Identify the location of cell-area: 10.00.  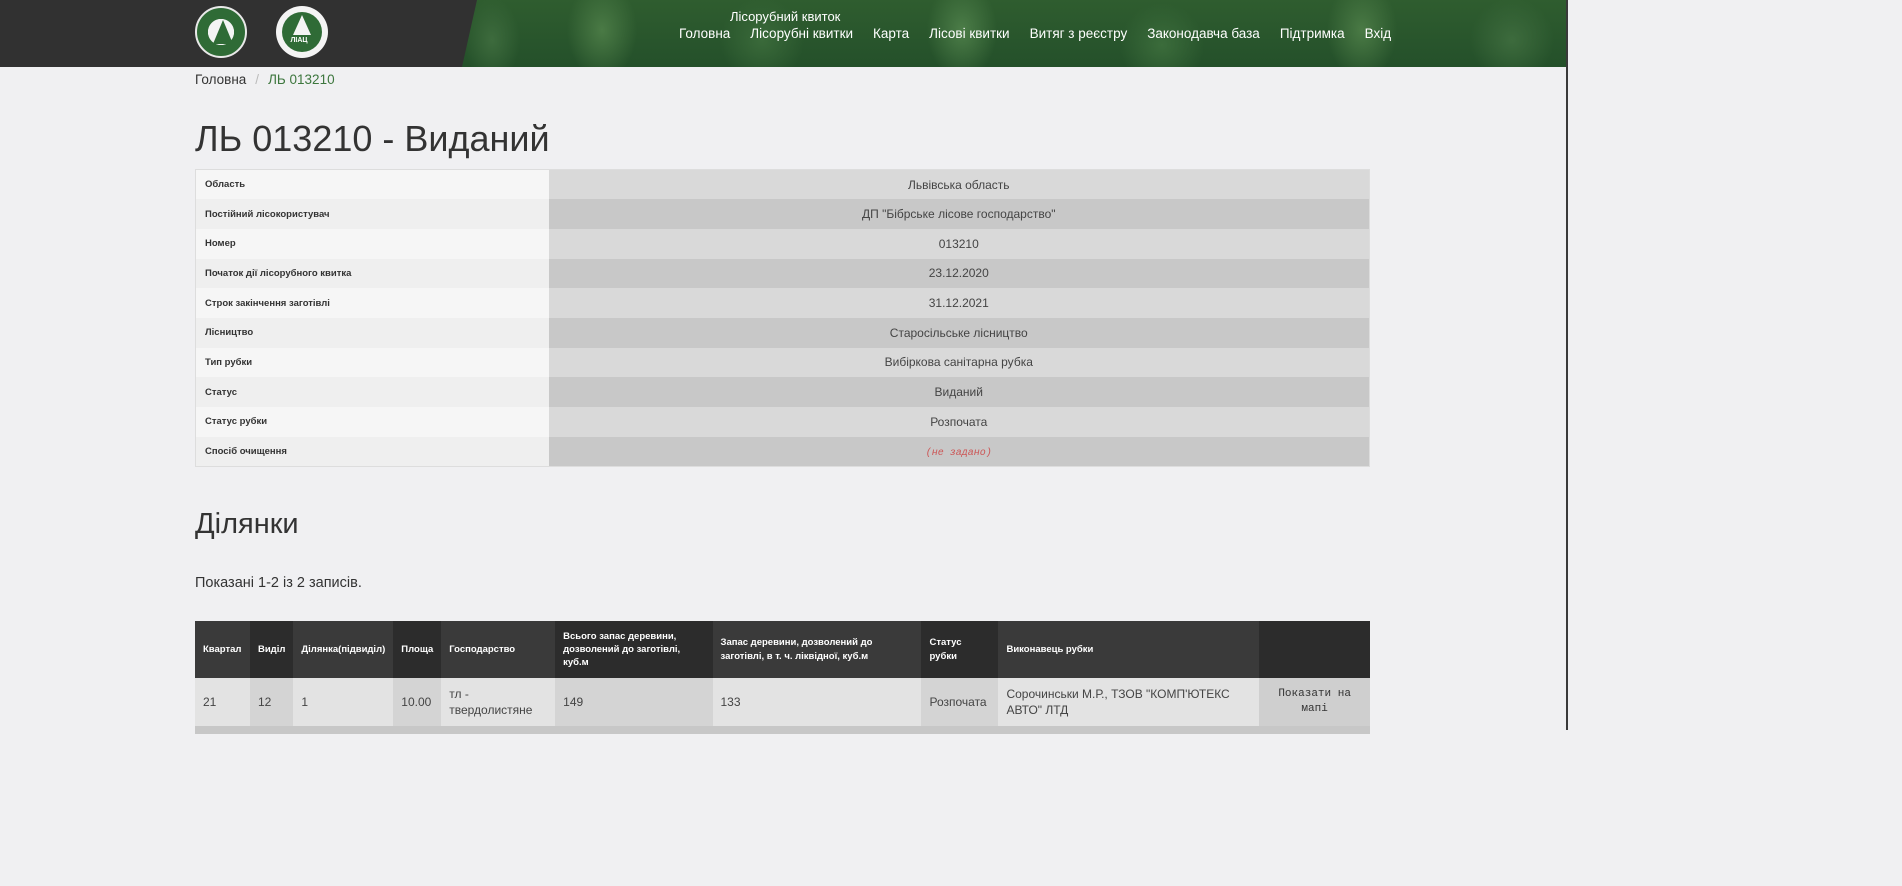
(417, 702).